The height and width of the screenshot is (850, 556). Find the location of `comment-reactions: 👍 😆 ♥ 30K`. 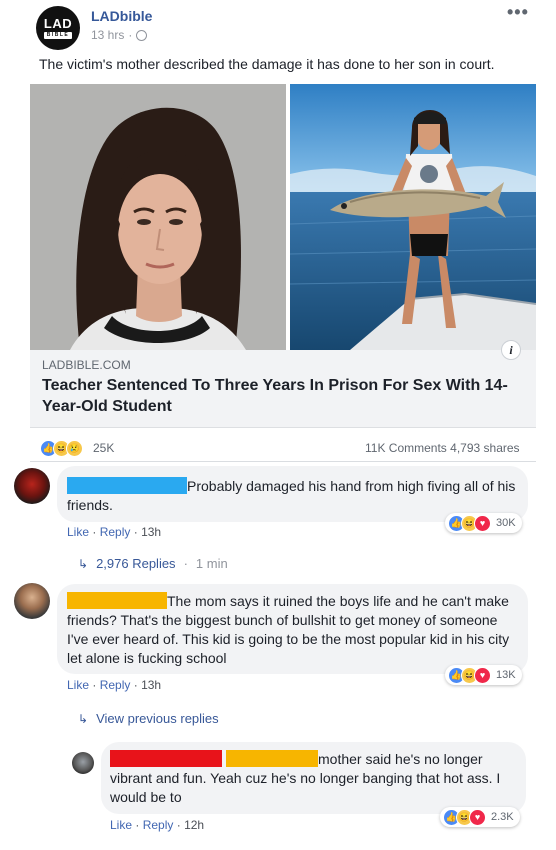

comment-reactions: 👍 😆 ♥ 30K is located at coordinates (483, 523).